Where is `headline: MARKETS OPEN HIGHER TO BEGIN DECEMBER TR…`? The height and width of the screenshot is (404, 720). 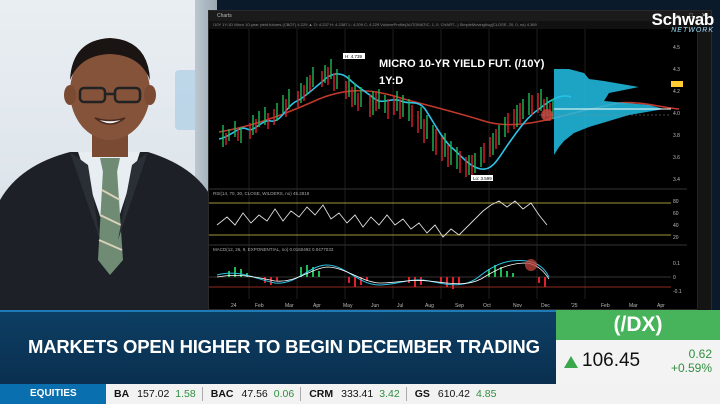
headline: MARKETS OPEN HIGHER TO BEGIN DECEMBER TR… is located at coordinates (284, 346).